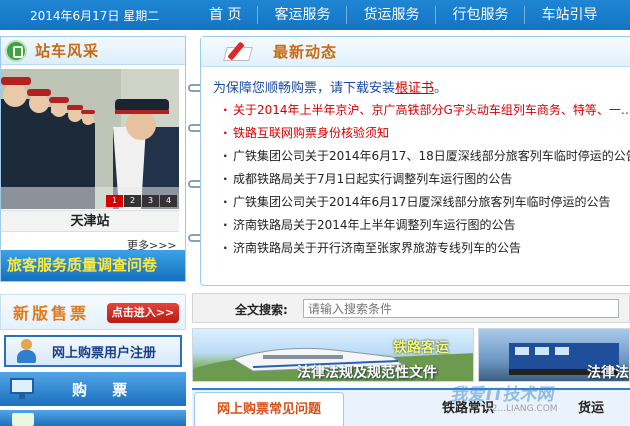 The width and height of the screenshot is (630, 426). Describe the element at coordinates (51, 313) in the screenshot. I see `new-ticketing-title: 新版售票` at that location.